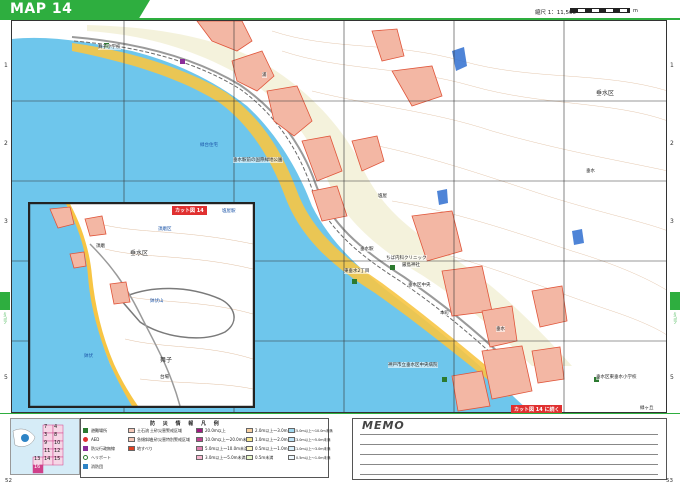 The width and height of the screenshot is (680, 488). I want to click on grid-row-5: 5, so click(6, 377).